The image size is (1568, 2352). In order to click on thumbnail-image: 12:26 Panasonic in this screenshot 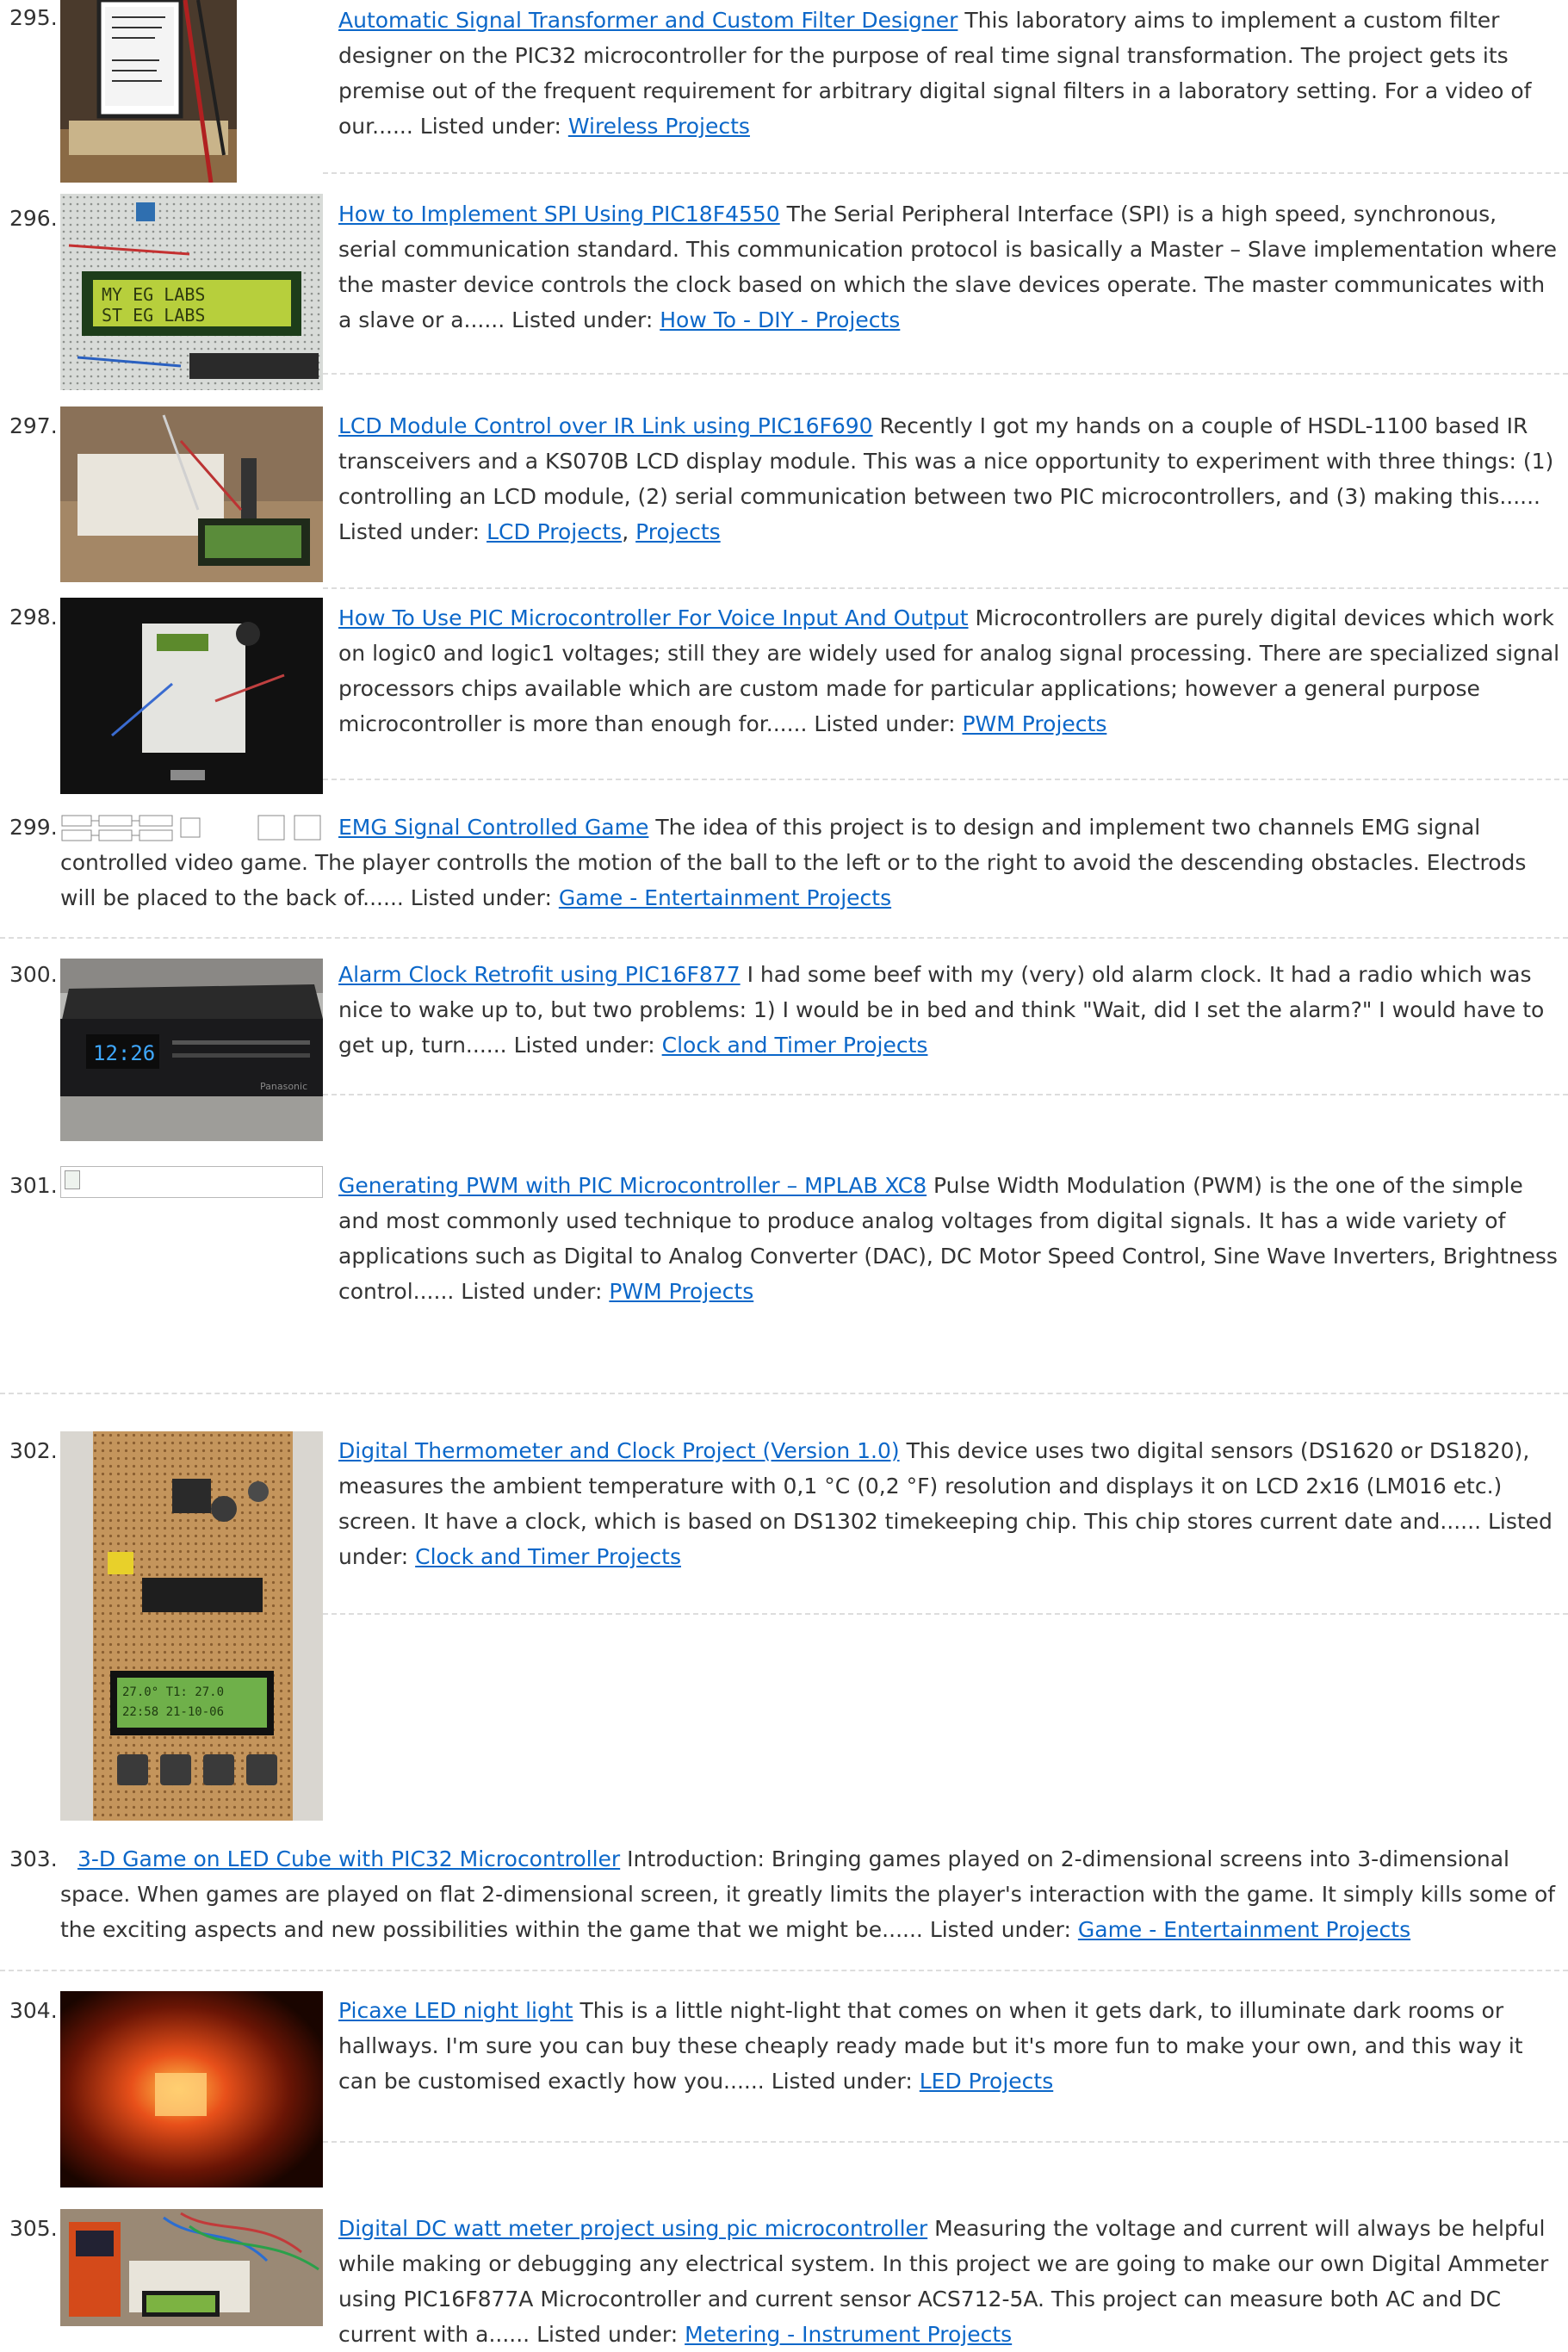, I will do `click(191, 1050)`.